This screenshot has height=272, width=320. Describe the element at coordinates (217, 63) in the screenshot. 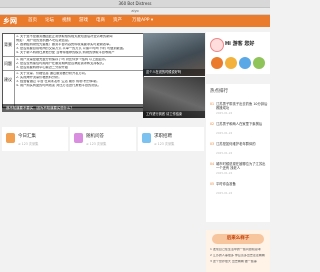

I see `home-icon` at that location.